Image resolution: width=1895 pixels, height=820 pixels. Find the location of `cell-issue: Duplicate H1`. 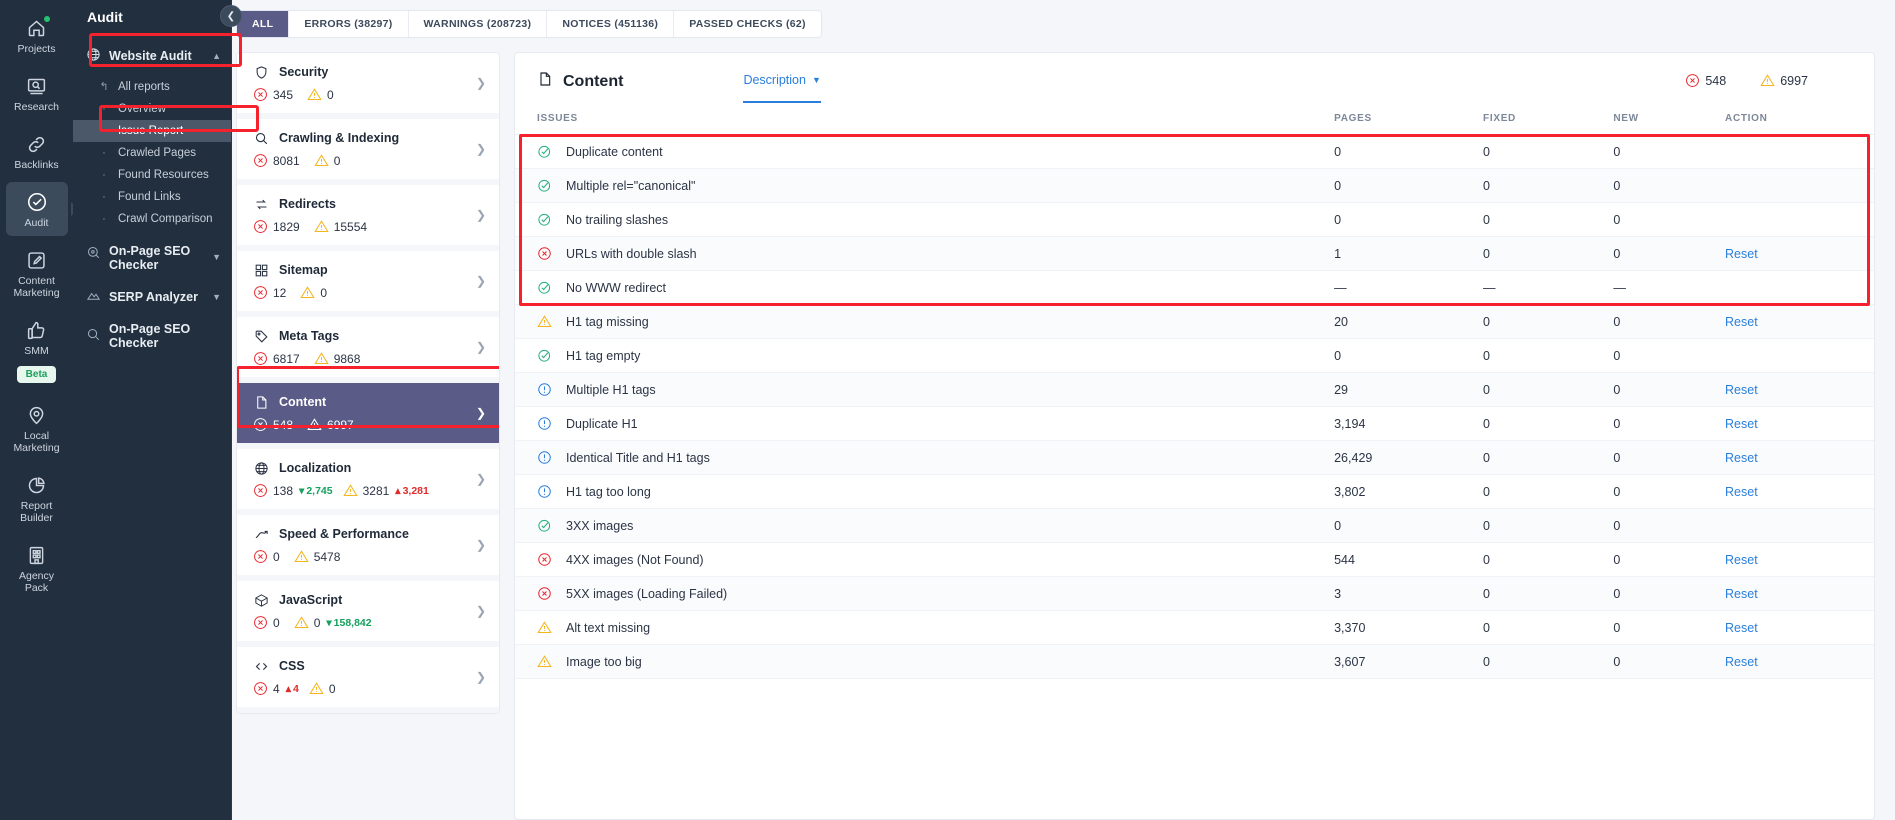

cell-issue: Duplicate H1 is located at coordinates (925, 423).